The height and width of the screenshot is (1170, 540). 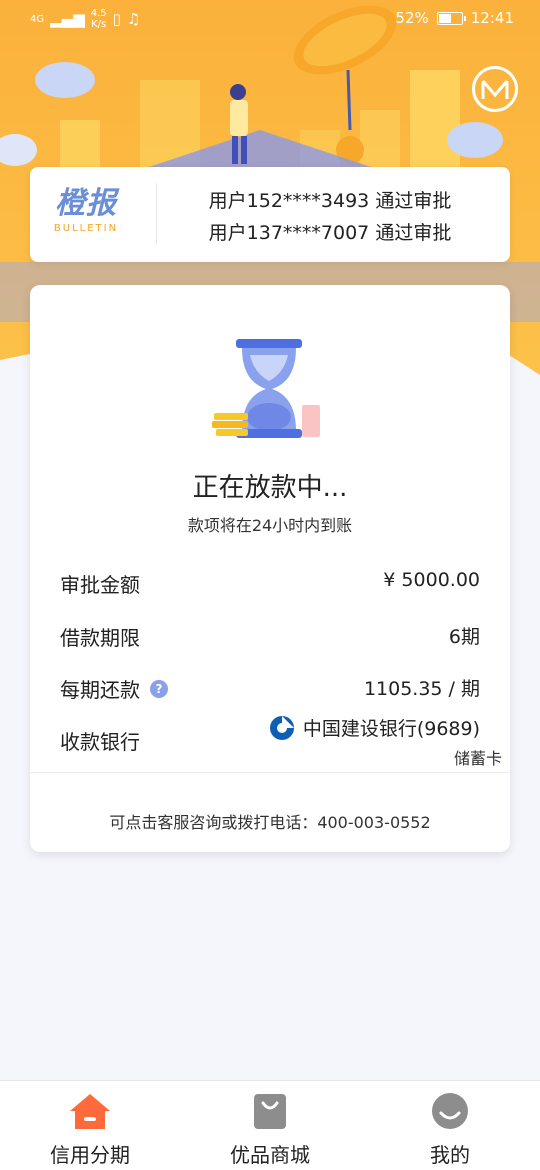 I want to click on net-speed-value: 4.5, so click(x=98, y=13).